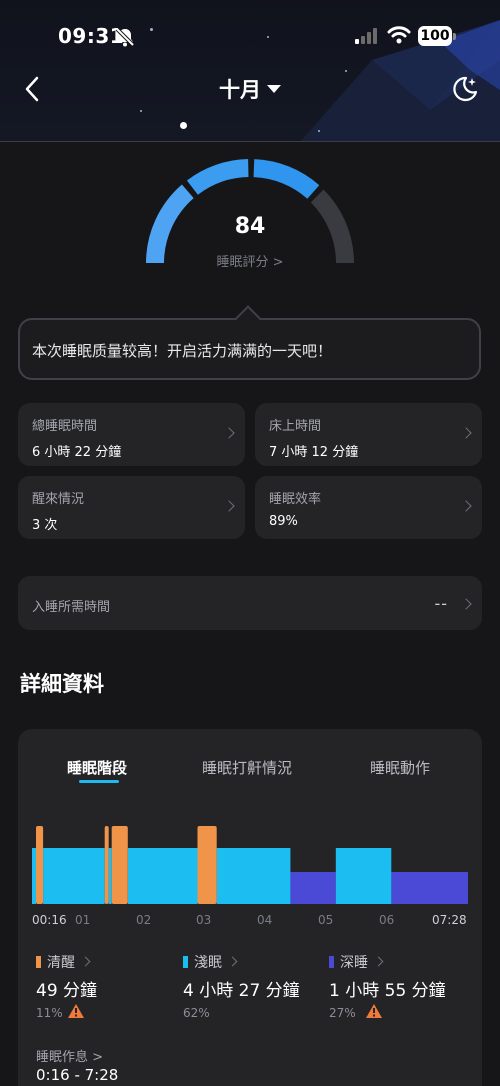 The width and height of the screenshot is (500, 1086). I want to click on latency-value: --, so click(441, 603).